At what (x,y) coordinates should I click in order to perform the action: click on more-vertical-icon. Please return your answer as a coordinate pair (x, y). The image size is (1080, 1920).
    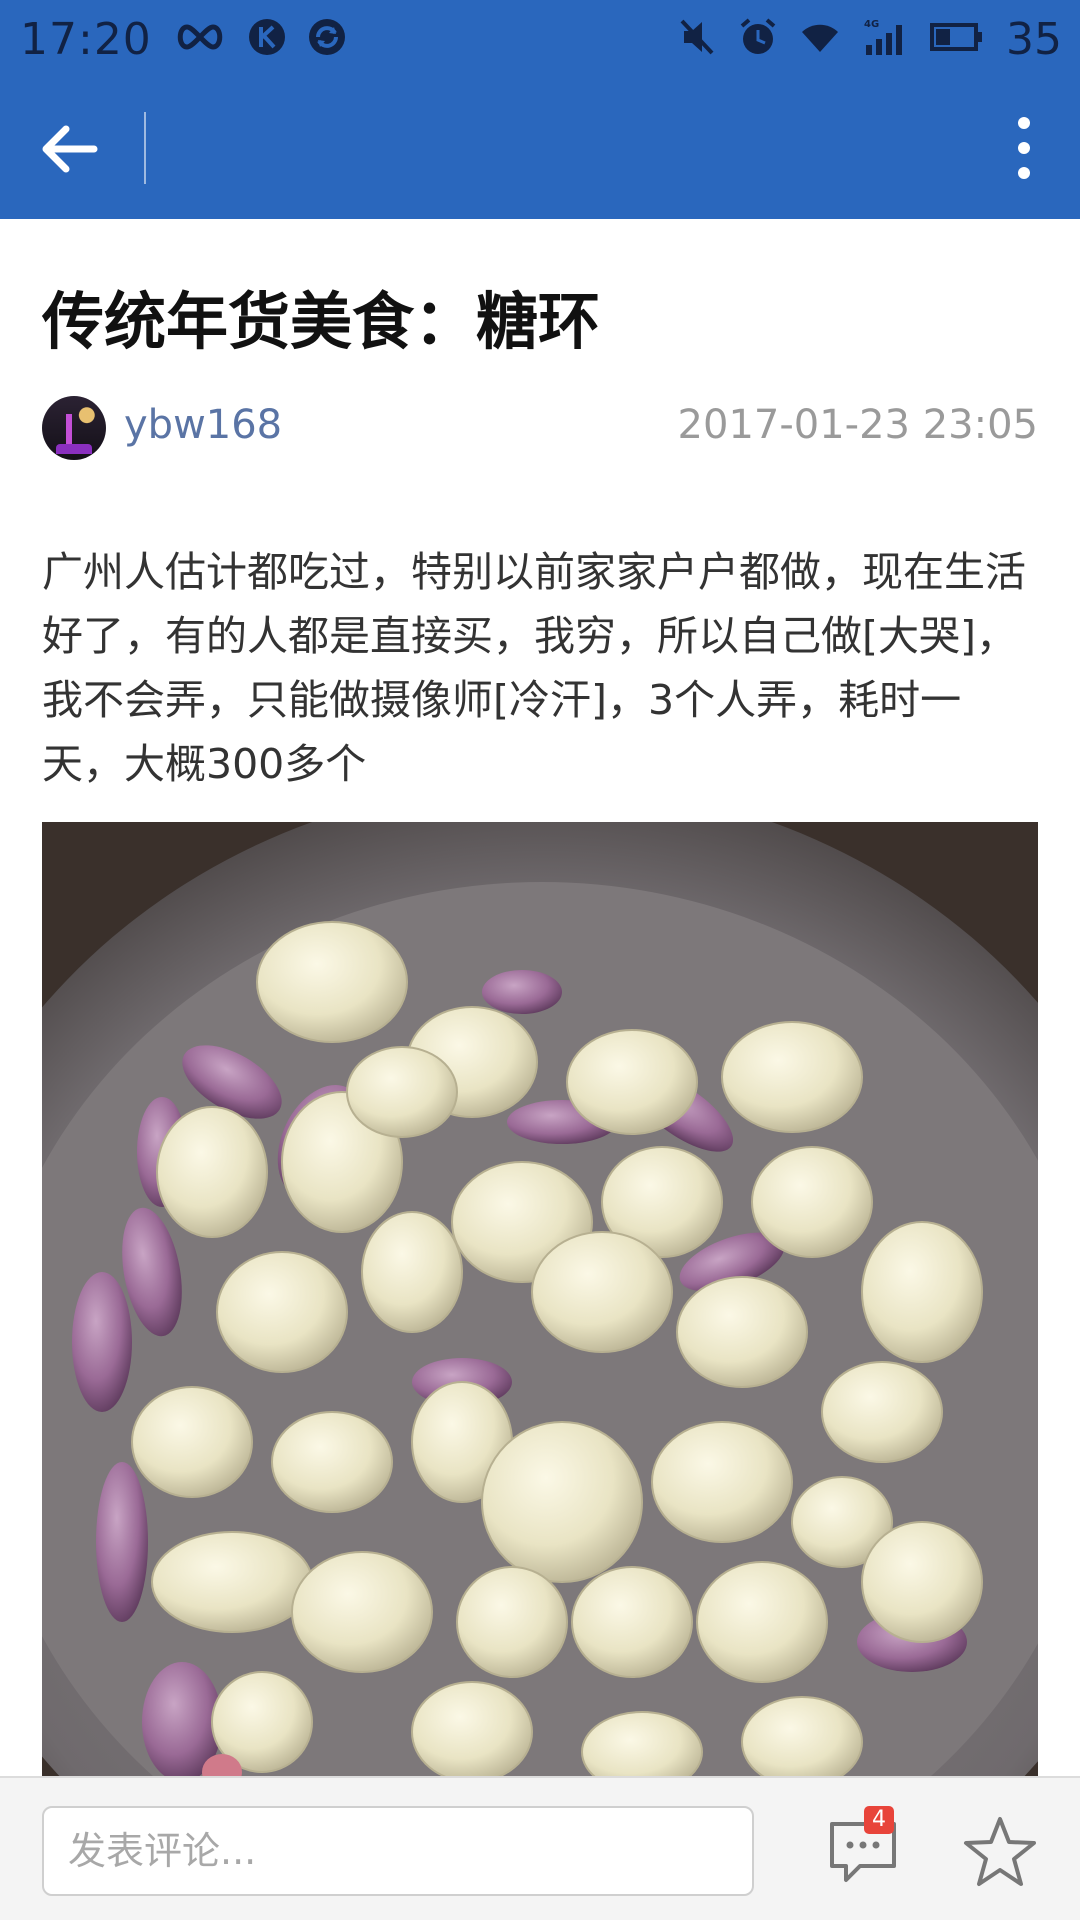
    Looking at the image, I should click on (1024, 148).